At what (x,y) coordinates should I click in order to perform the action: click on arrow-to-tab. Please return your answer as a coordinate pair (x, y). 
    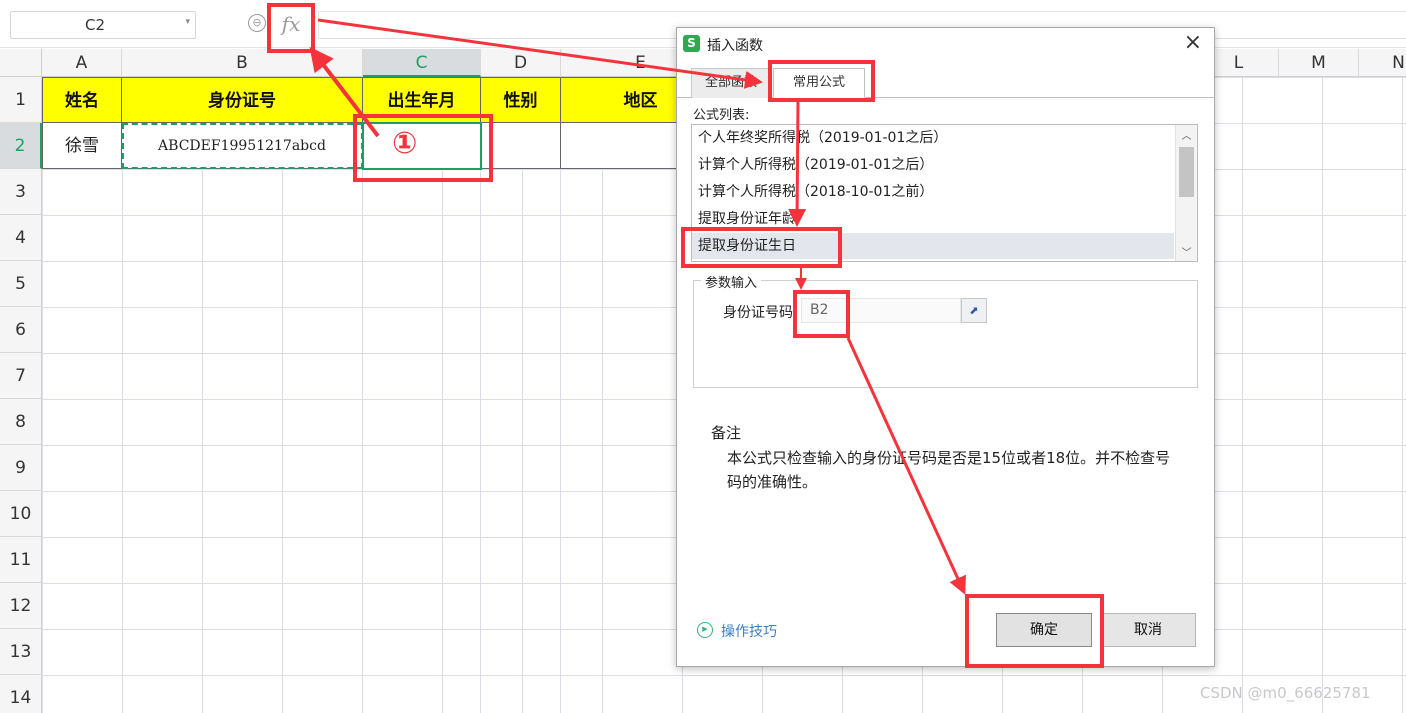
    Looking at the image, I should click on (540, 53).